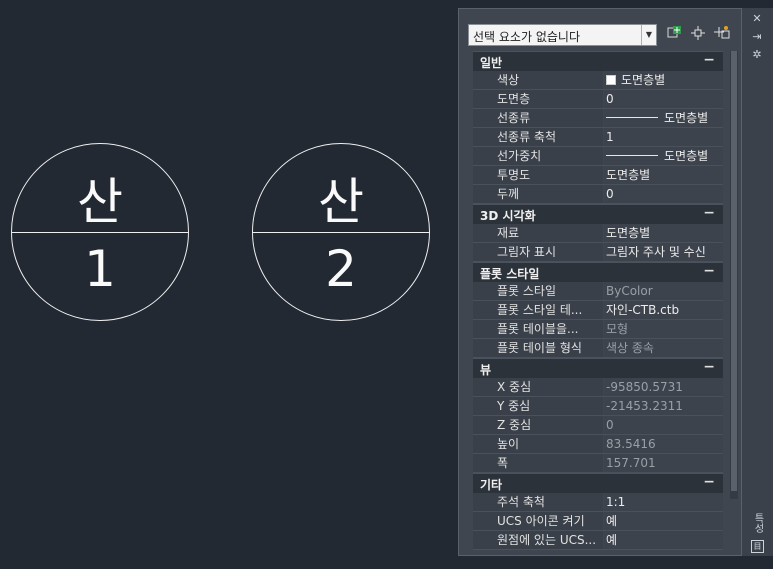 This screenshot has width=773, height=569. What do you see at coordinates (598, 252) in the screenshot?
I see `property-row: 그림자 표시 그림자 주사 및 수신` at bounding box center [598, 252].